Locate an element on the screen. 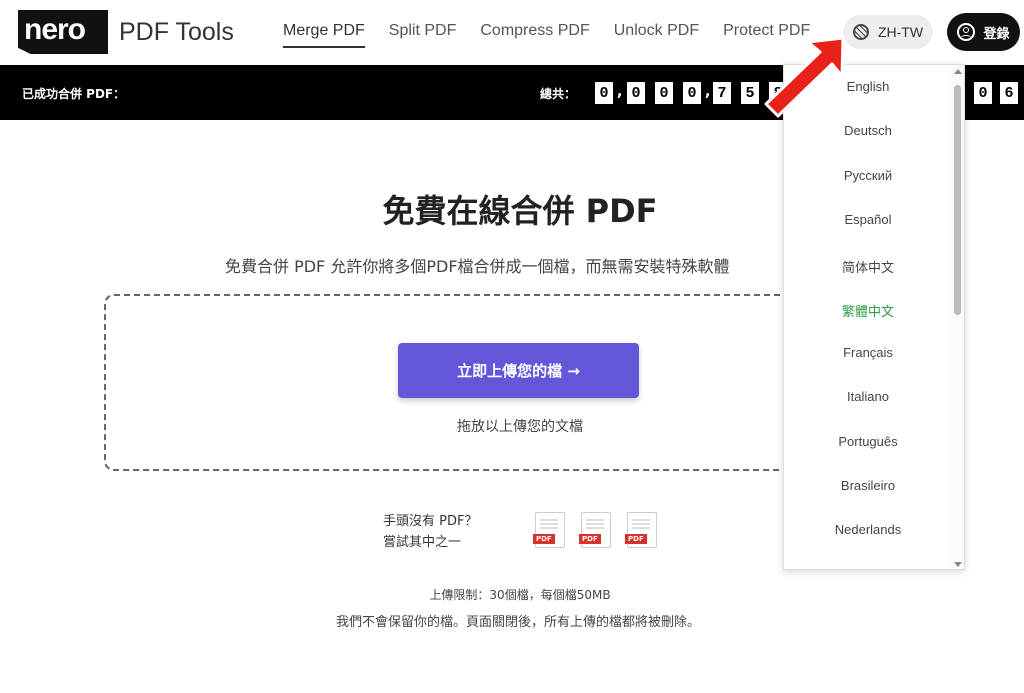 This screenshot has width=1024, height=693. total-label: 總共： is located at coordinates (558, 94).